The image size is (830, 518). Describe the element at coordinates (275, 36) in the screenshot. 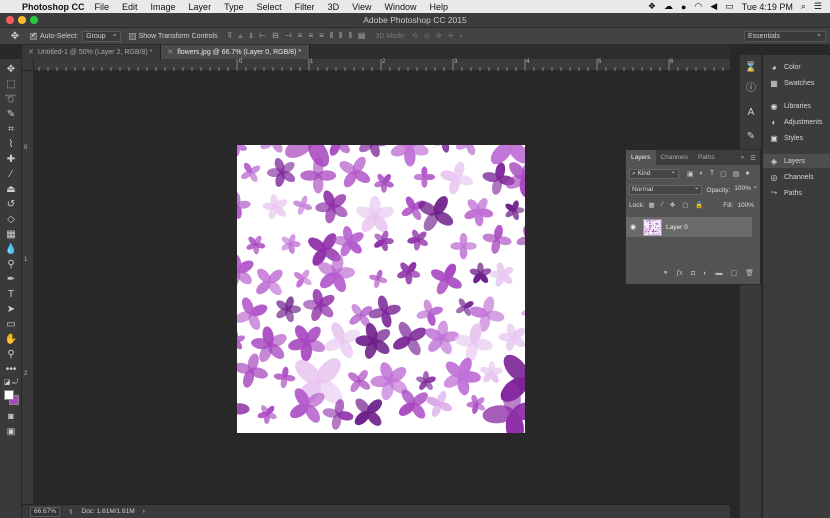

I see `align-hcenter-icon: ⊟` at that location.